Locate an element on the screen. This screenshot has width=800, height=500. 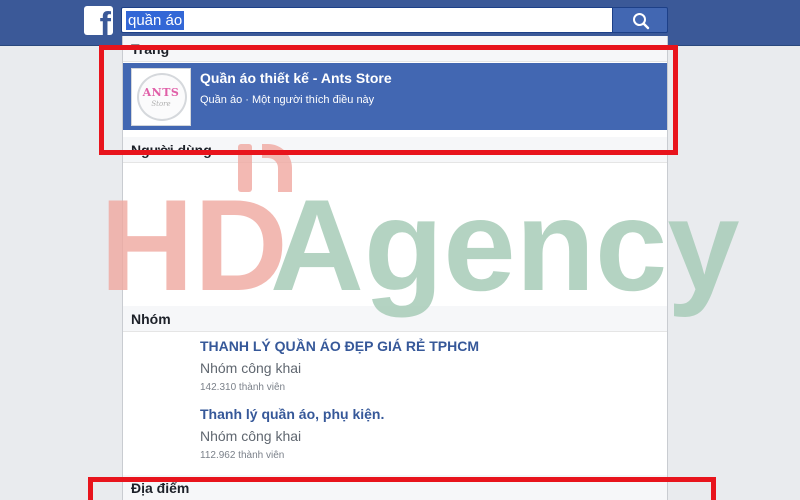
search-input: quần áo is located at coordinates (155, 20).